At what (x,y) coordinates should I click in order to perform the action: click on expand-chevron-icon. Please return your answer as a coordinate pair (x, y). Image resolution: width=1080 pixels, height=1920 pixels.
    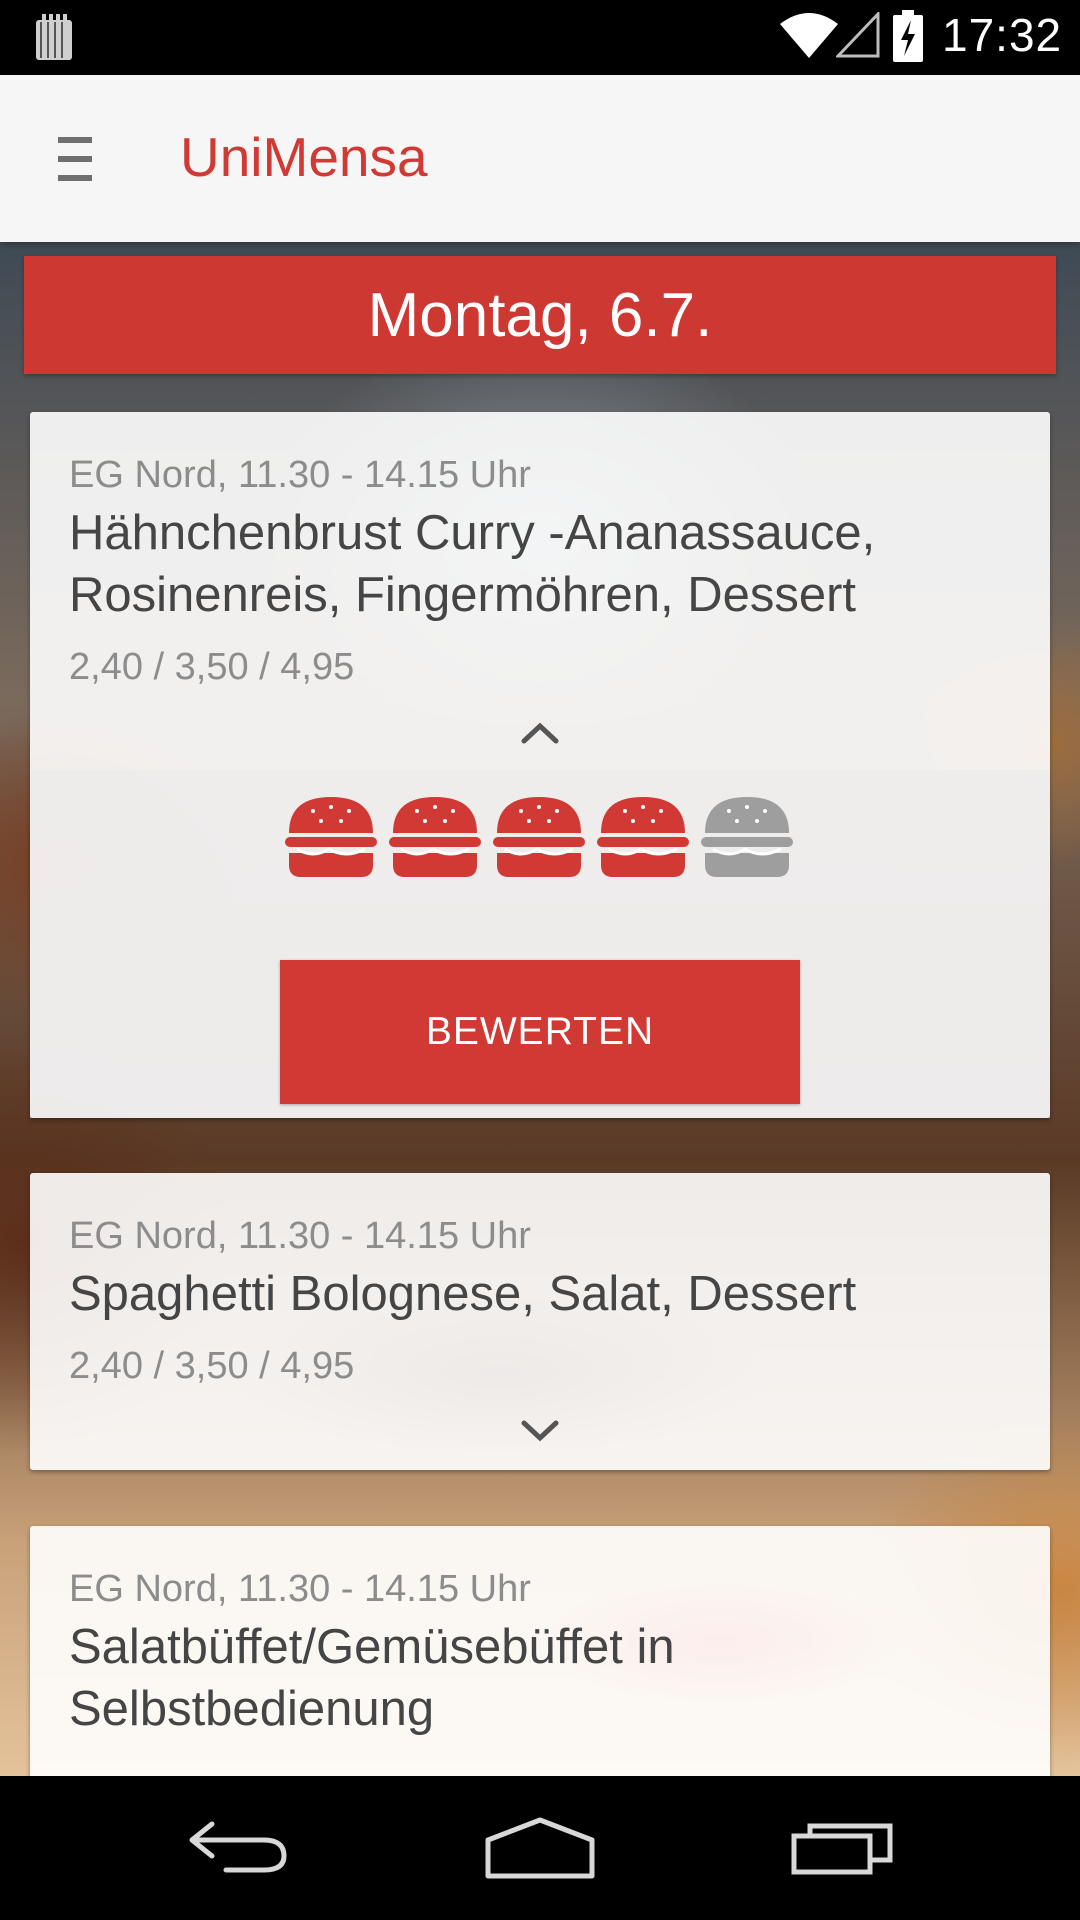
    Looking at the image, I should click on (540, 1431).